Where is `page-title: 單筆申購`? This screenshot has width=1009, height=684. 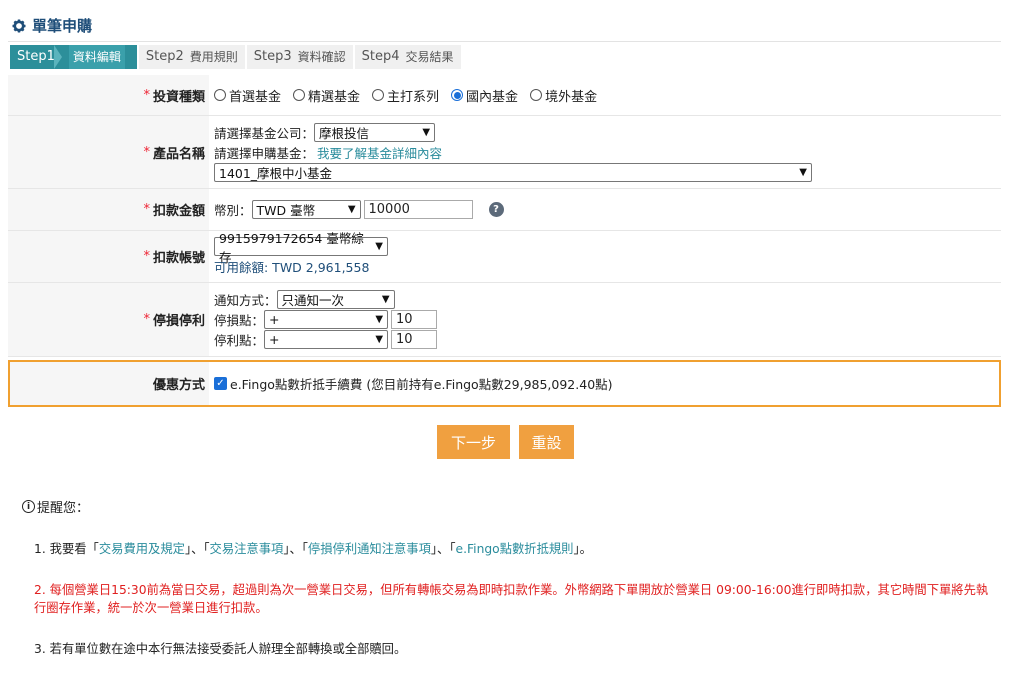
page-title: 單筆申購 is located at coordinates (62, 26).